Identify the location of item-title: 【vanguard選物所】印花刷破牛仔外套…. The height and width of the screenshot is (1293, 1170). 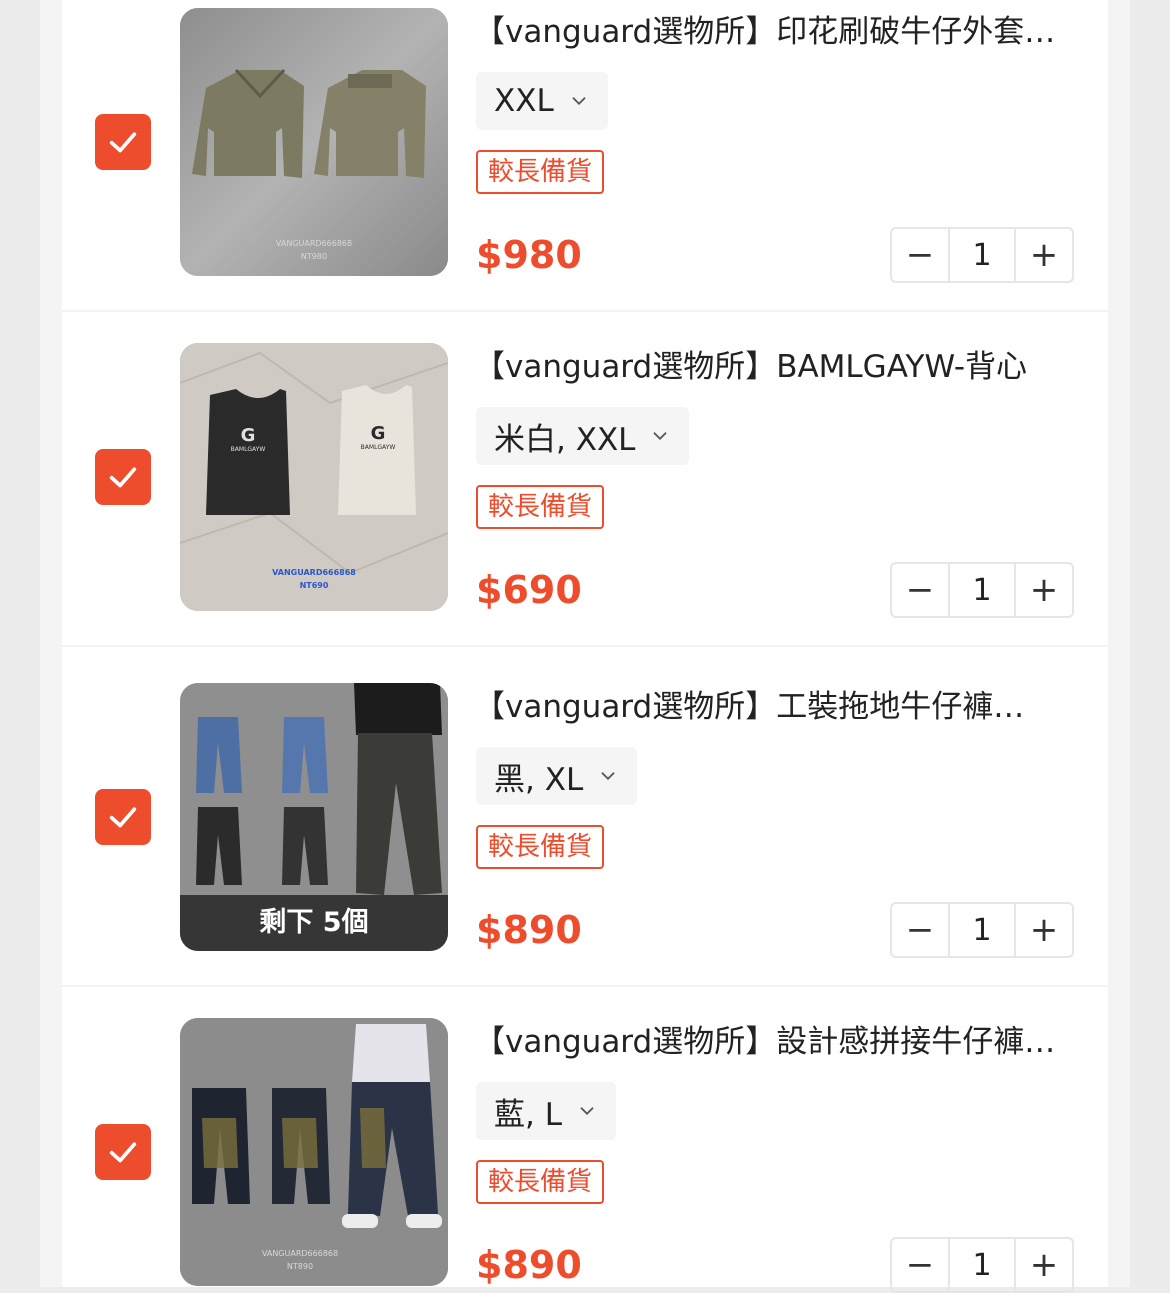
(779, 32).